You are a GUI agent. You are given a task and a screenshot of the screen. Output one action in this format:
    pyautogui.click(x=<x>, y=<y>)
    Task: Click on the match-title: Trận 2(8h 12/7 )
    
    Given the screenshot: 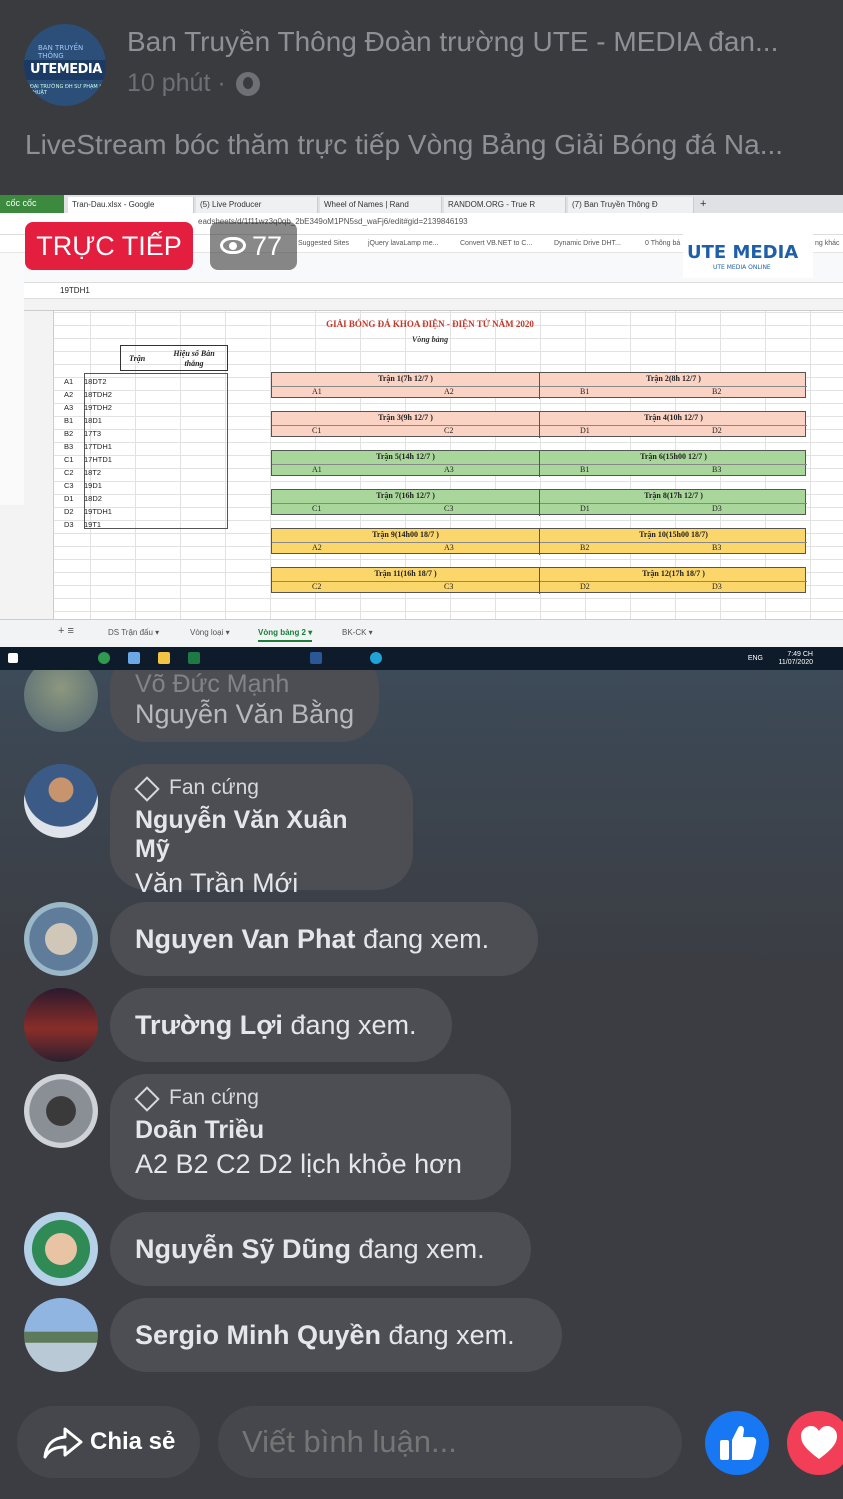 What is the action you would take?
    pyautogui.click(x=673, y=378)
    